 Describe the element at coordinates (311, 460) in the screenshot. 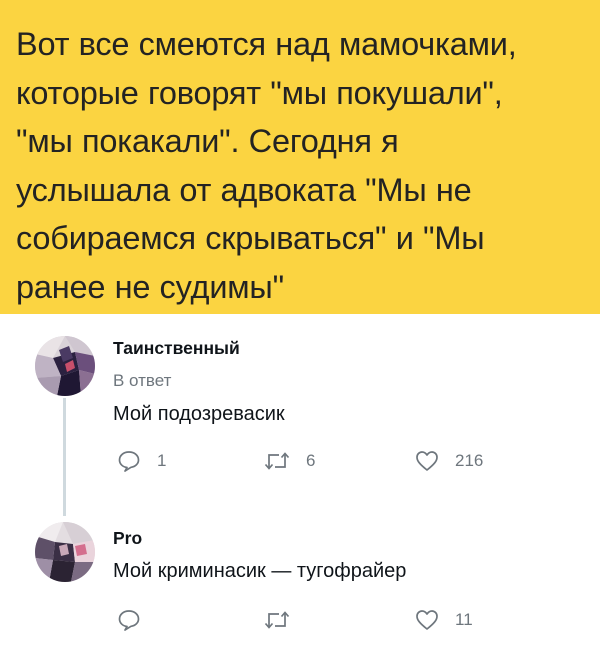

I see `retweet-count: 6` at that location.